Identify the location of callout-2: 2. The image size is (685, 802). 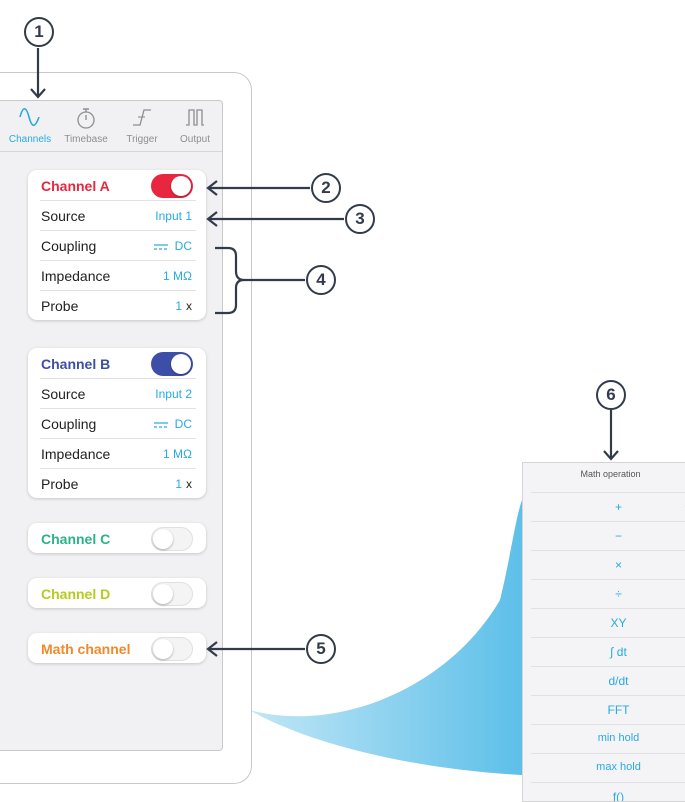
(326, 188).